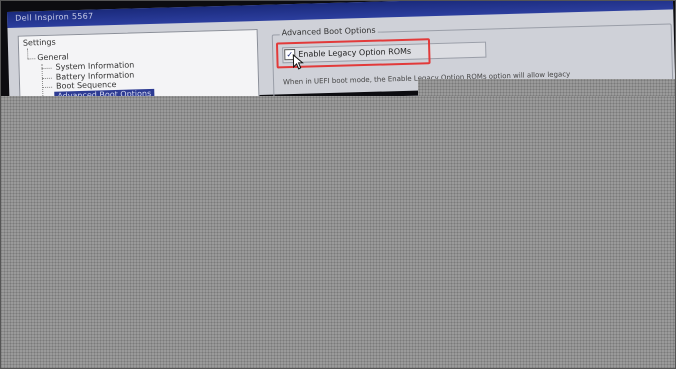 The height and width of the screenshot is (369, 676). Describe the element at coordinates (39, 43) in the screenshot. I see `tree-root-settings: Settings` at that location.